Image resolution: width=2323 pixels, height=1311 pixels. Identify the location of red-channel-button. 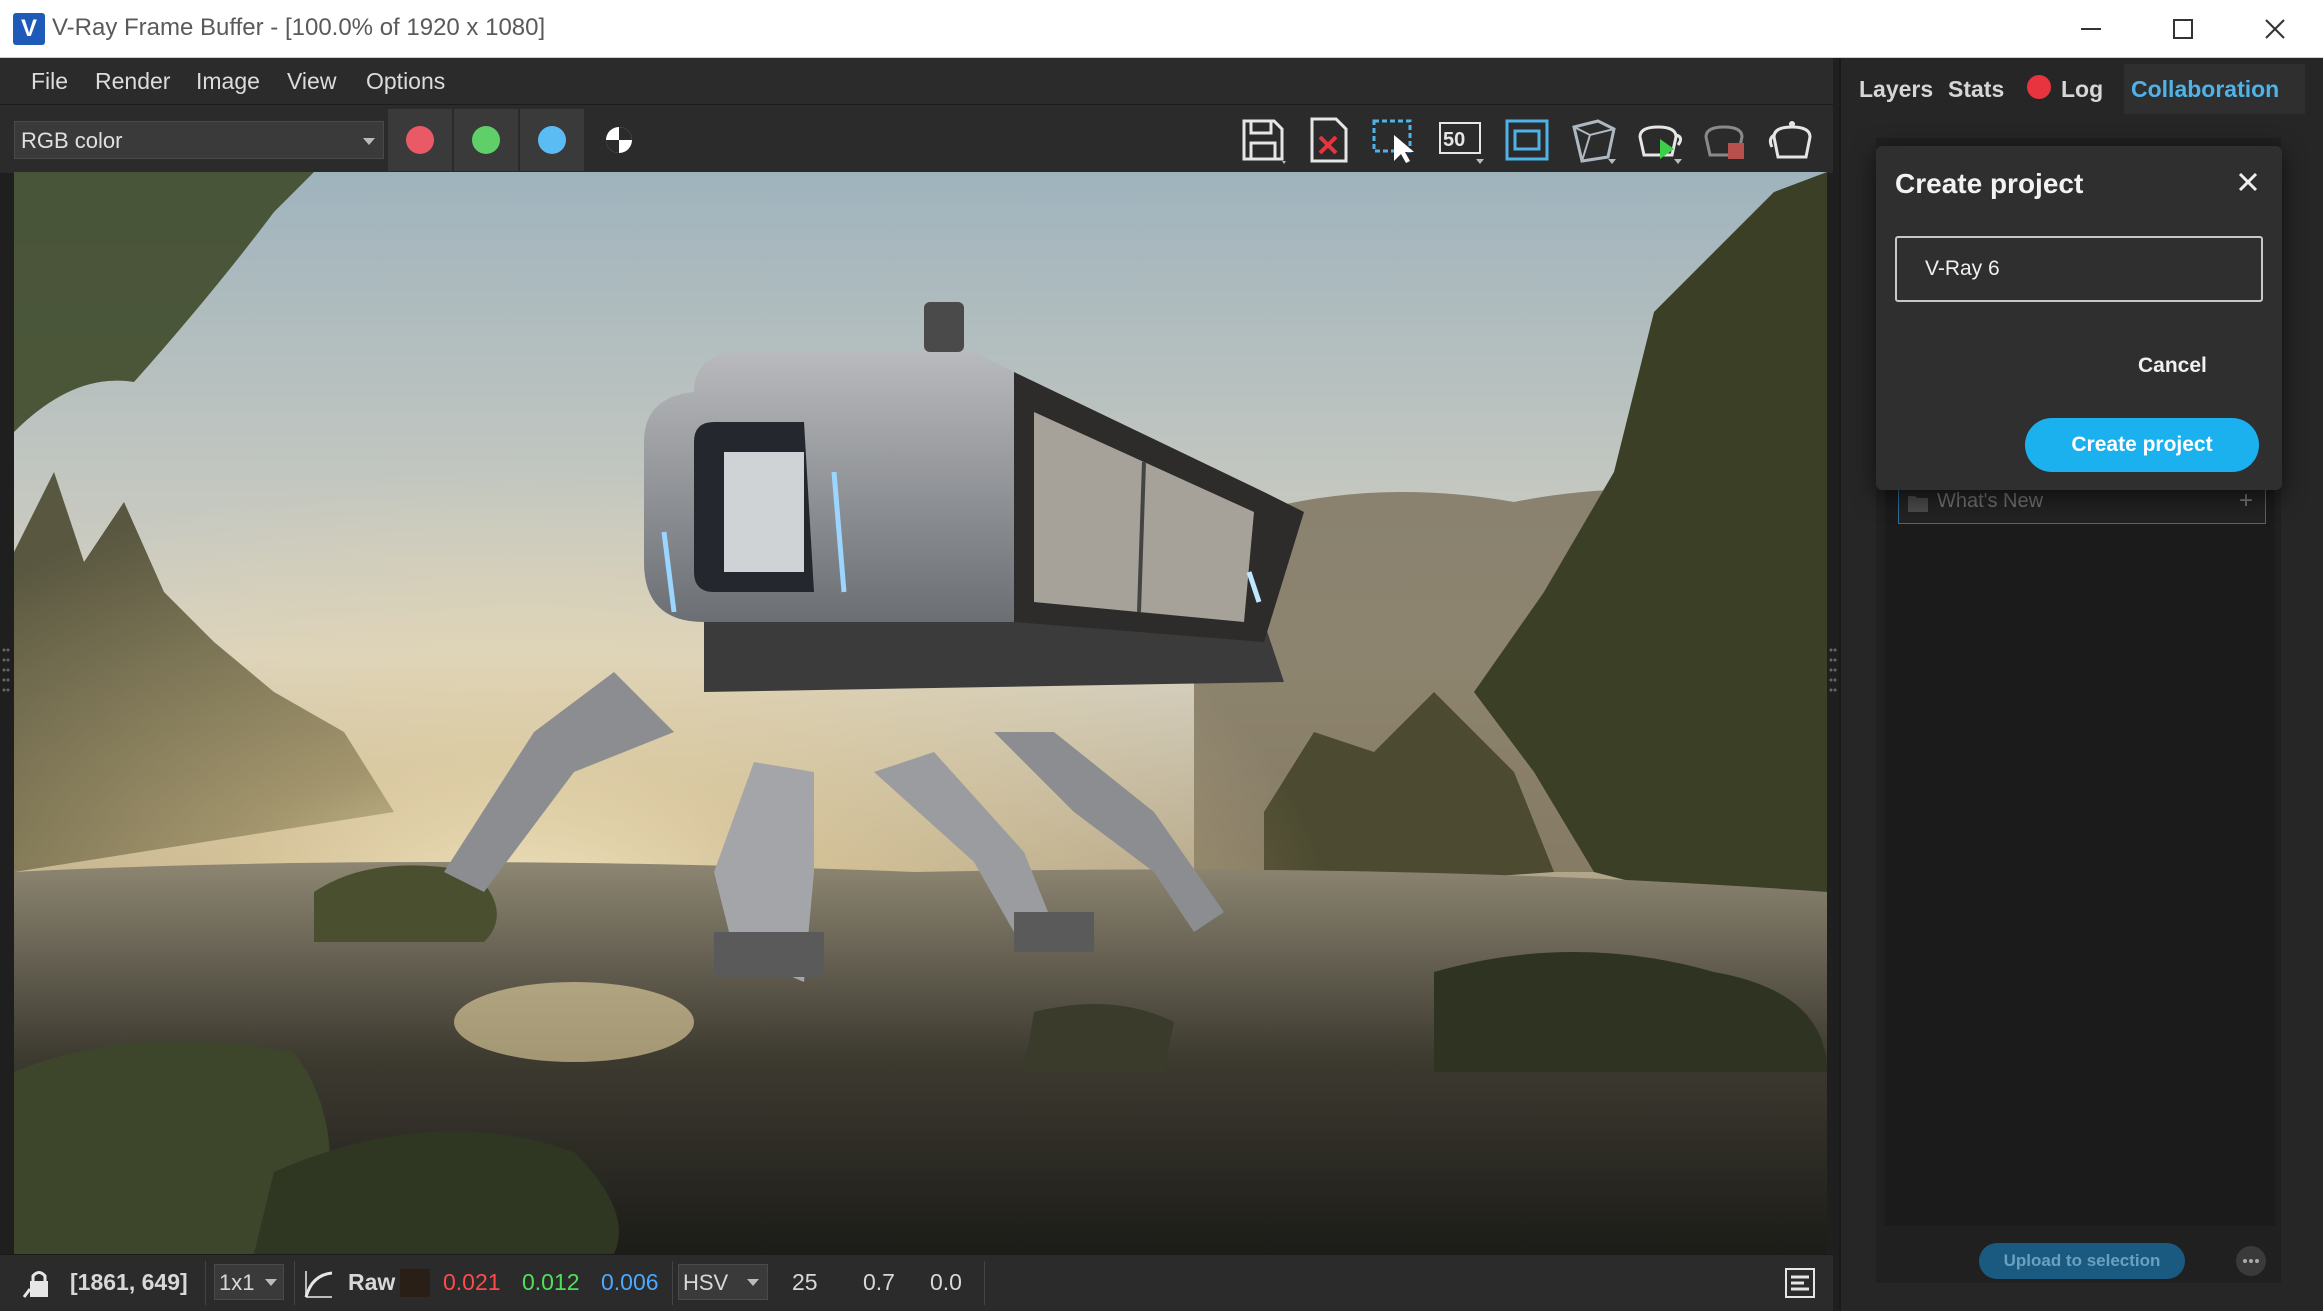
(420, 140).